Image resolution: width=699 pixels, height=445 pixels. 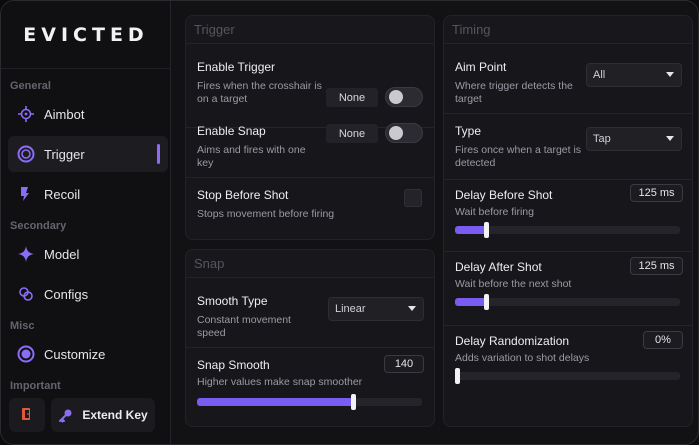 What do you see at coordinates (310, 30) in the screenshot?
I see `trigger-panel-header: Trigger` at bounding box center [310, 30].